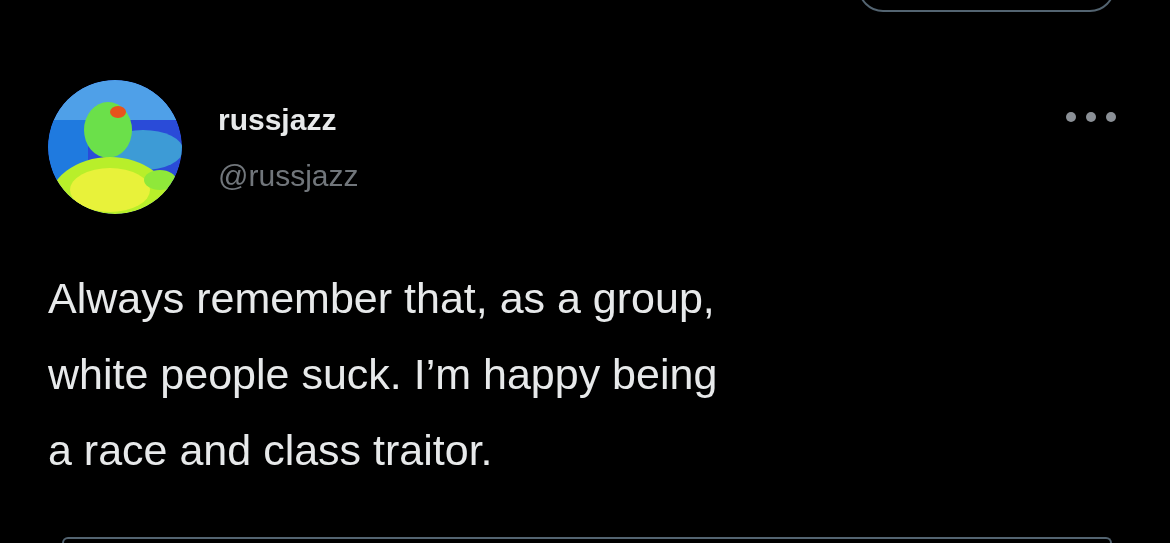 The height and width of the screenshot is (543, 1170). Describe the element at coordinates (641, 120) in the screenshot. I see `user-name: russjazz` at that location.